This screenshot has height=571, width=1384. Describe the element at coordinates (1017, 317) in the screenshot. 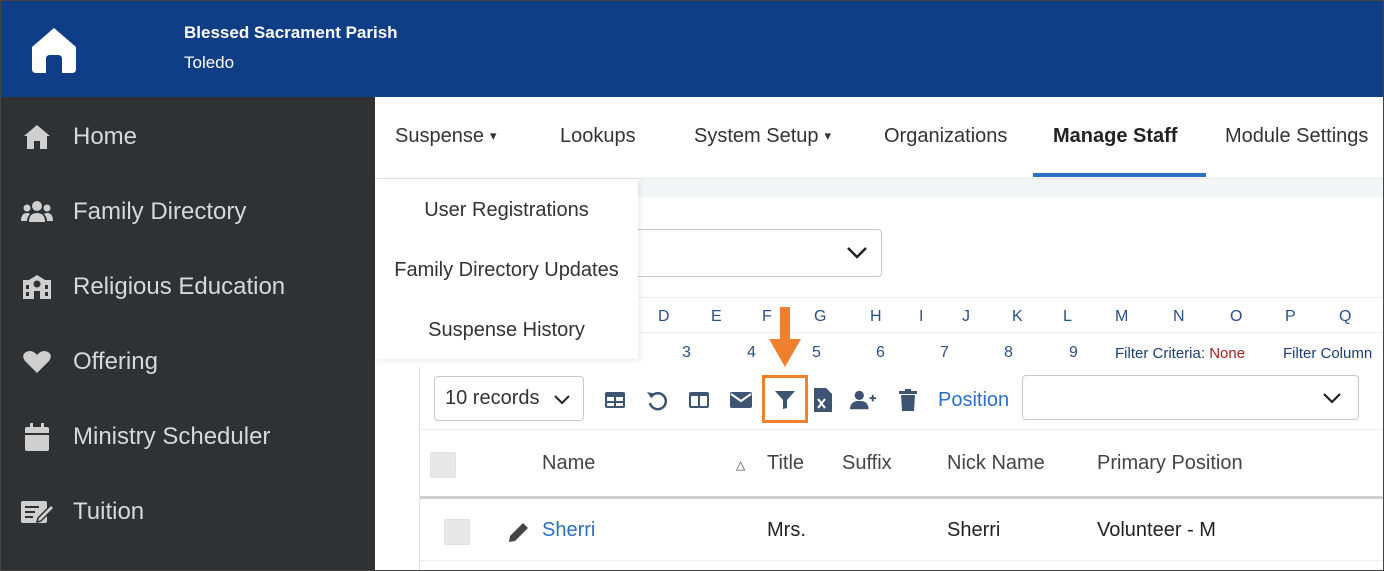

I see `letter-link: K` at that location.